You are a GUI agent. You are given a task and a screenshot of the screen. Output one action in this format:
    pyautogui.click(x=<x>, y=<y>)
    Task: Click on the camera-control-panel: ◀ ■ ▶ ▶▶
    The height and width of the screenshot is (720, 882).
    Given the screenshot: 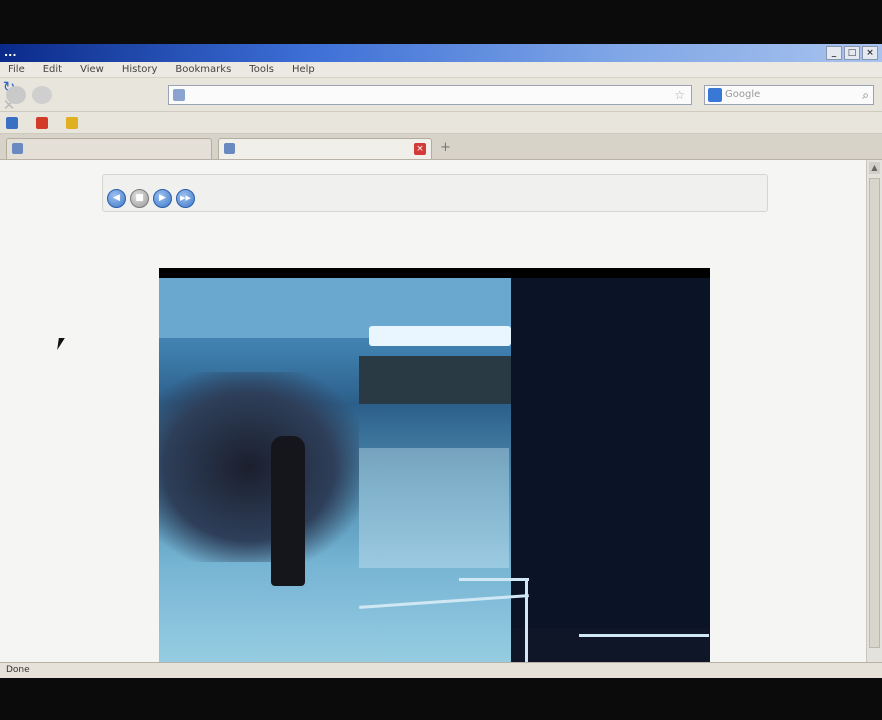 What is the action you would take?
    pyautogui.click(x=435, y=193)
    